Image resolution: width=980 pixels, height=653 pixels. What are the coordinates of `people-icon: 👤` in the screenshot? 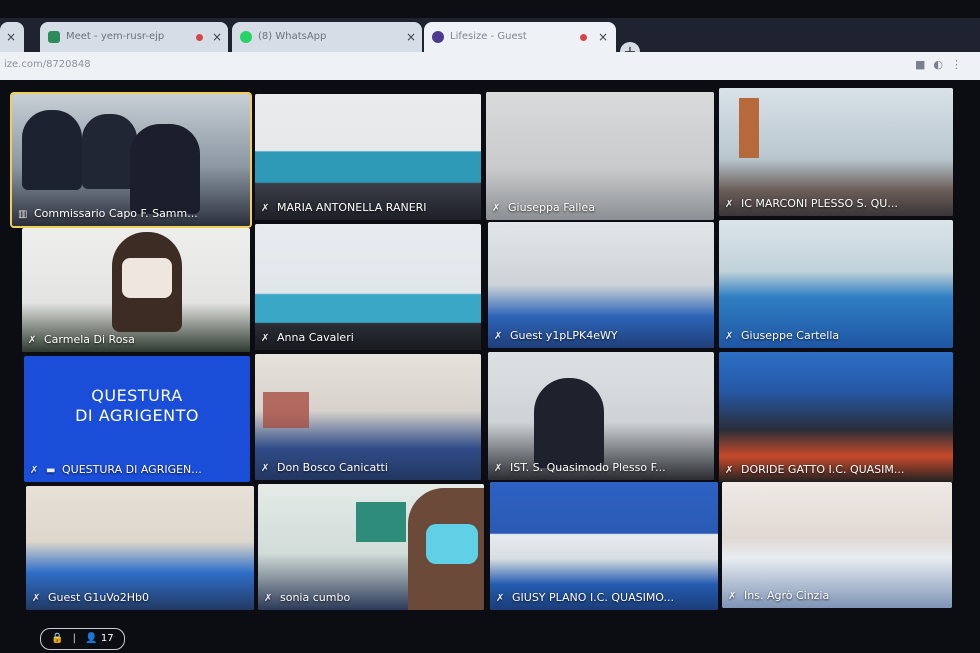 It's located at (91, 638).